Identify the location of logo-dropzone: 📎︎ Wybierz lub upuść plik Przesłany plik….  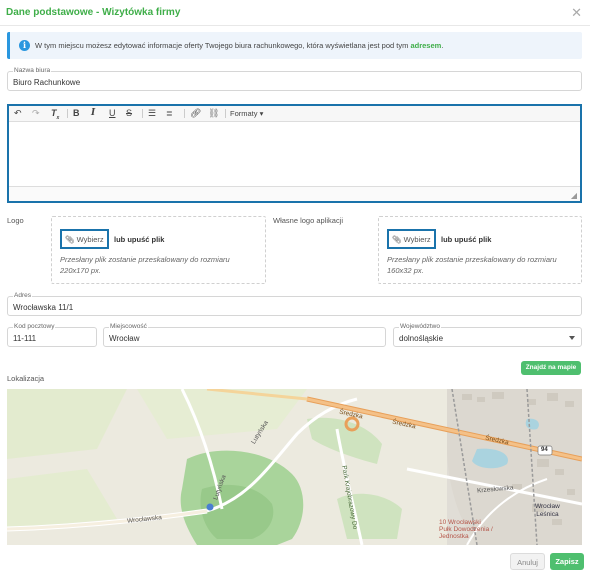
(158, 250).